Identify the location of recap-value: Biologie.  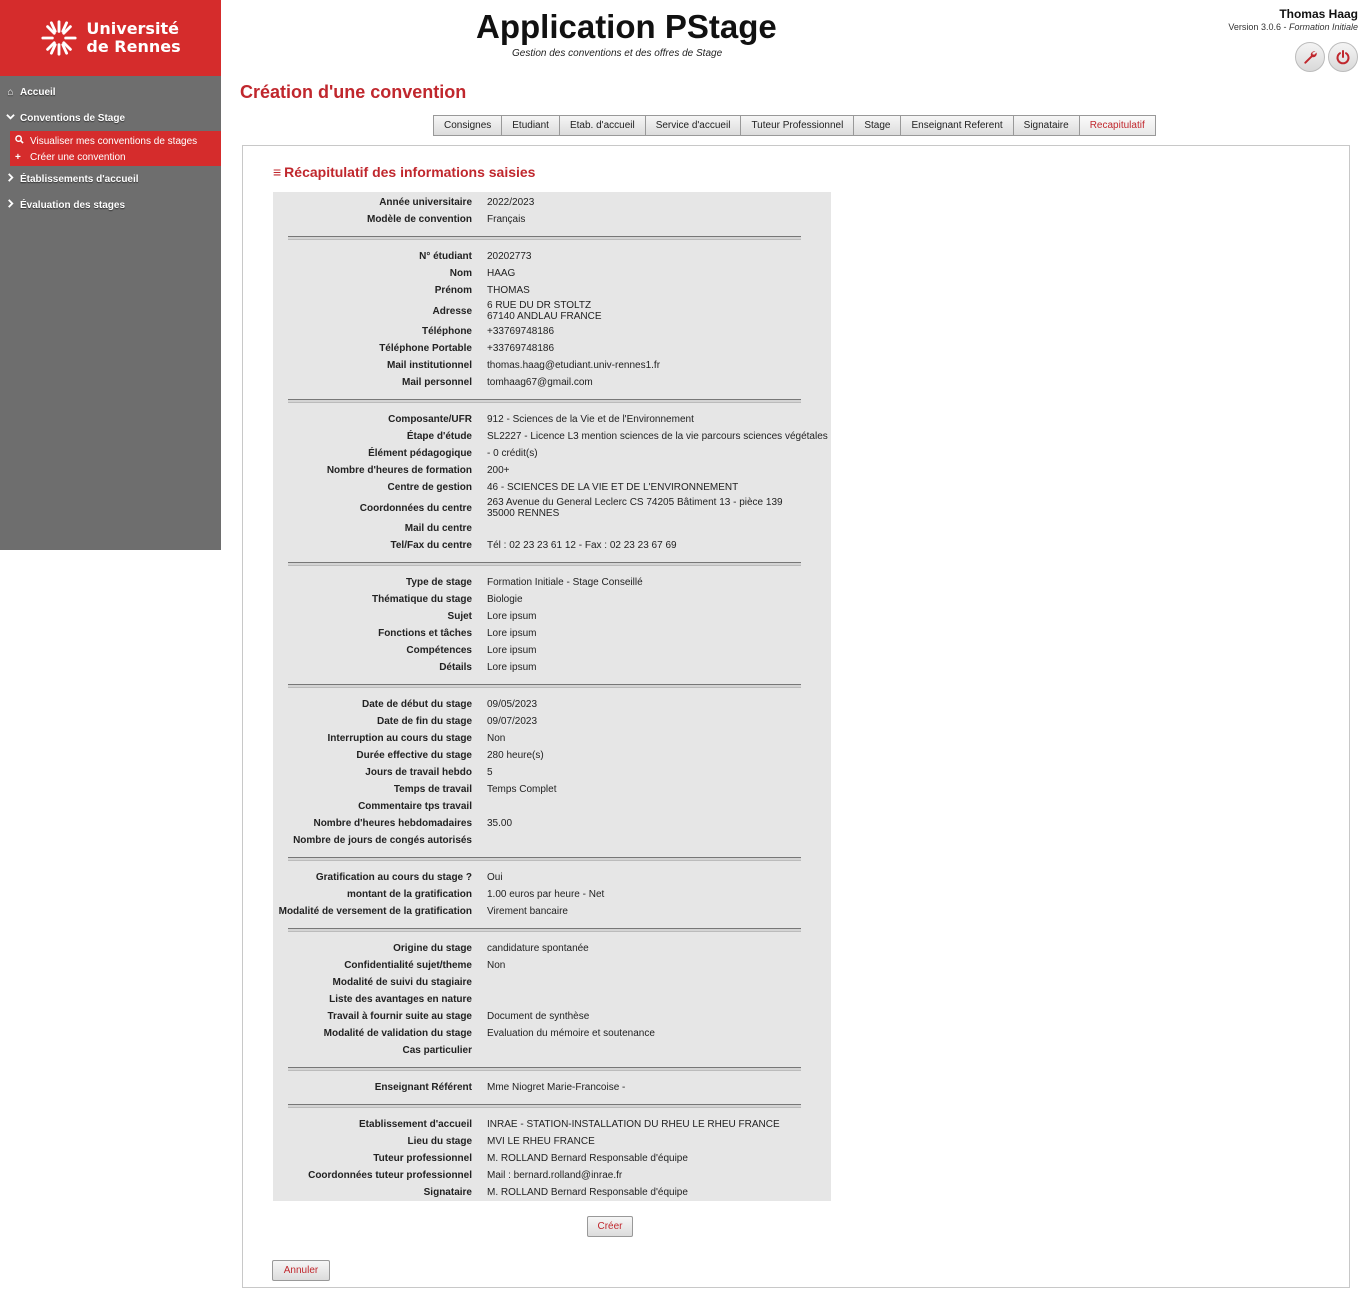
(505, 599).